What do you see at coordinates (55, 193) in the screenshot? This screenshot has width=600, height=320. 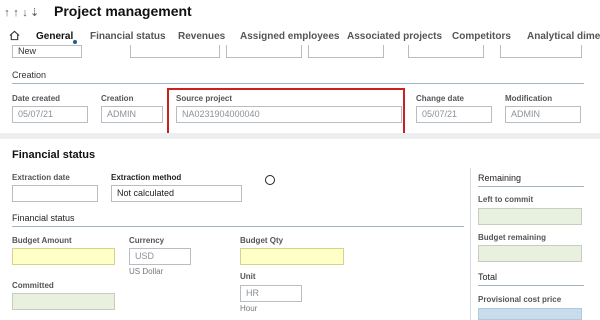 I see `extraction-date-field` at bounding box center [55, 193].